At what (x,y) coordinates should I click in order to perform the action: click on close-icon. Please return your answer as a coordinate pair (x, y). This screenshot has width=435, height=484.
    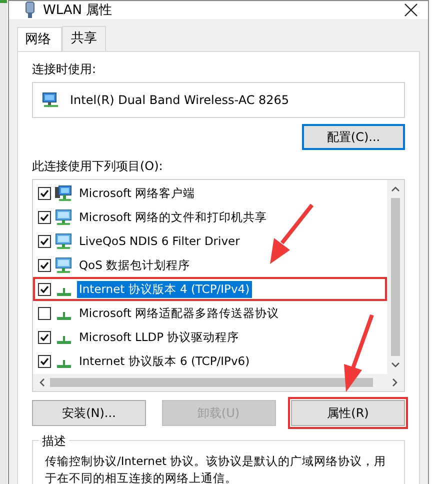
    Looking at the image, I should click on (411, 10).